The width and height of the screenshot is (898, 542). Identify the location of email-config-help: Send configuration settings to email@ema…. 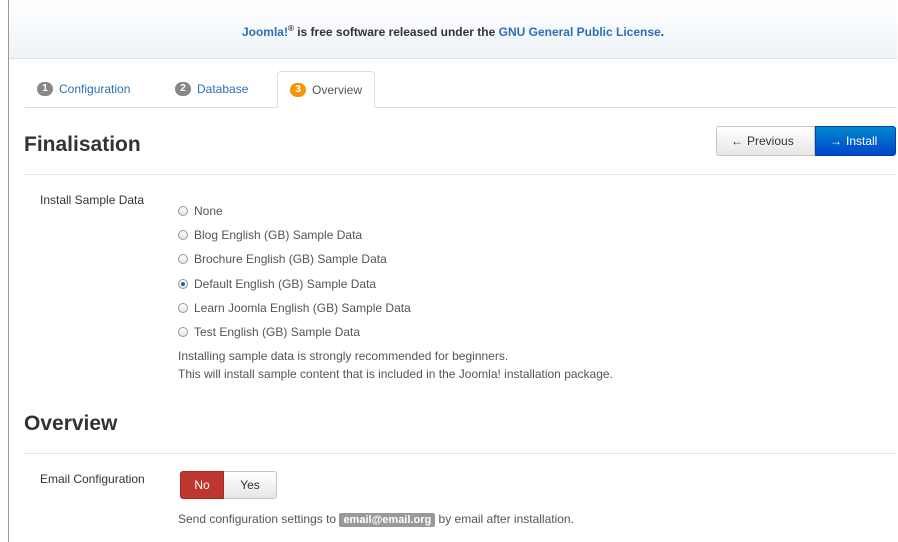
(376, 519).